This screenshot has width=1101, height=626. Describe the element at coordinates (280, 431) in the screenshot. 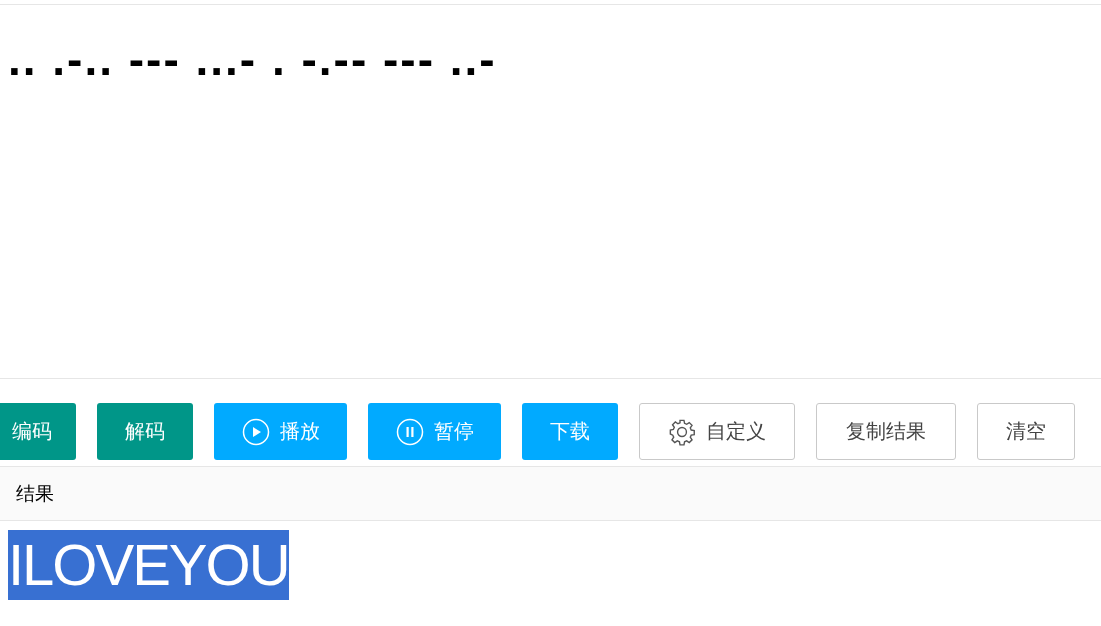

I see `action-button: 播放` at that location.